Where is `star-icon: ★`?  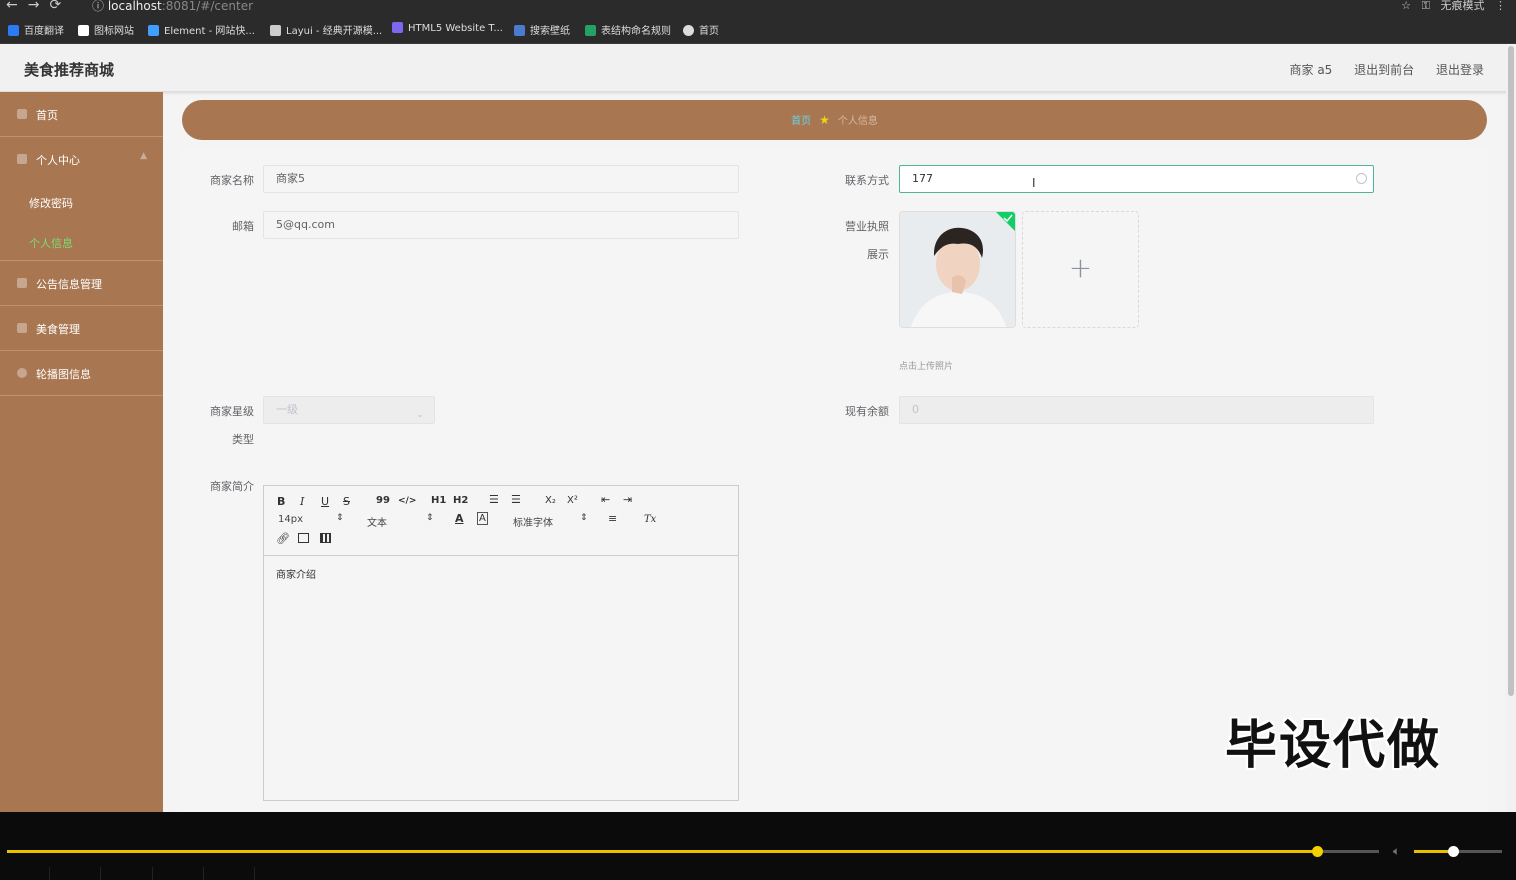 star-icon: ★ is located at coordinates (824, 120).